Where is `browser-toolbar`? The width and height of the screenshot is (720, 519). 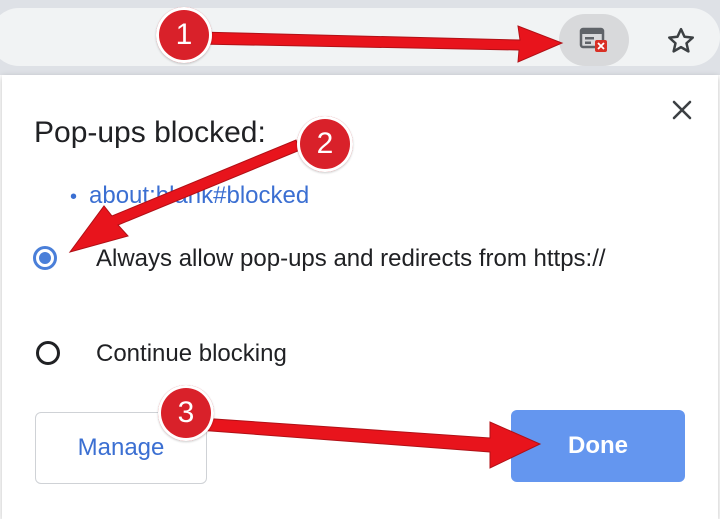 browser-toolbar is located at coordinates (360, 37).